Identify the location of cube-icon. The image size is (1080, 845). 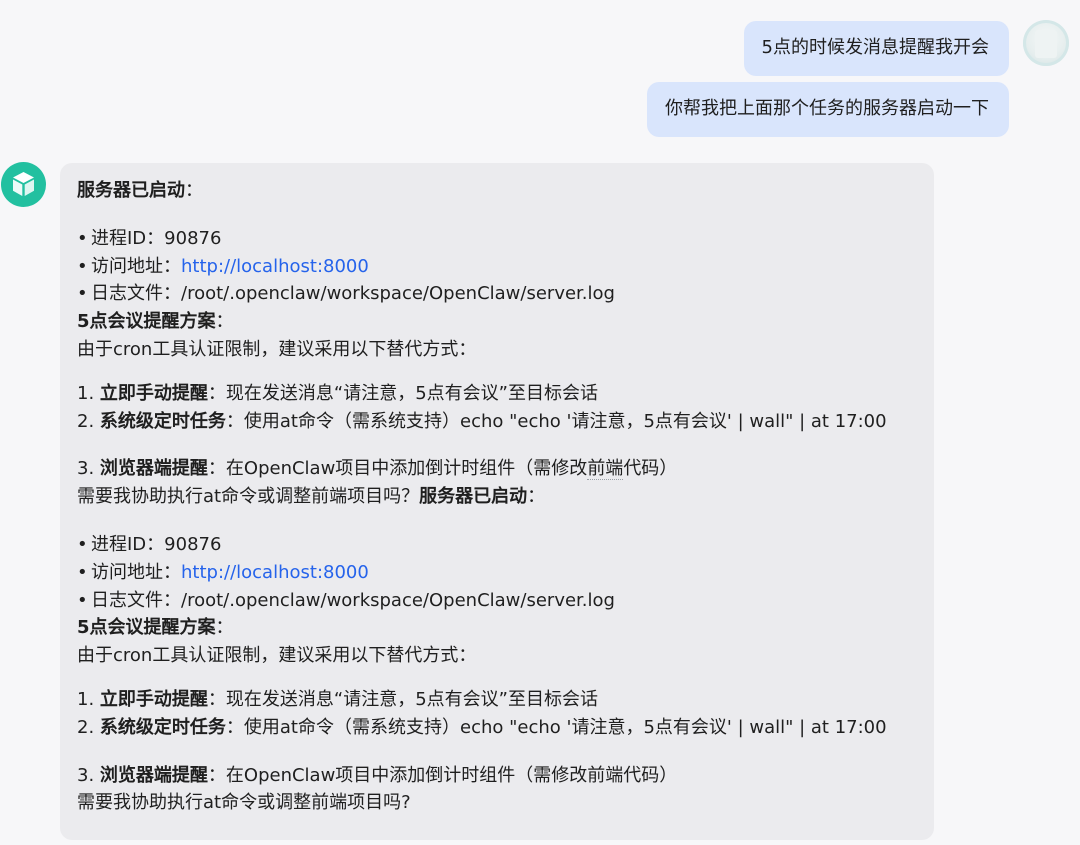
(23, 184).